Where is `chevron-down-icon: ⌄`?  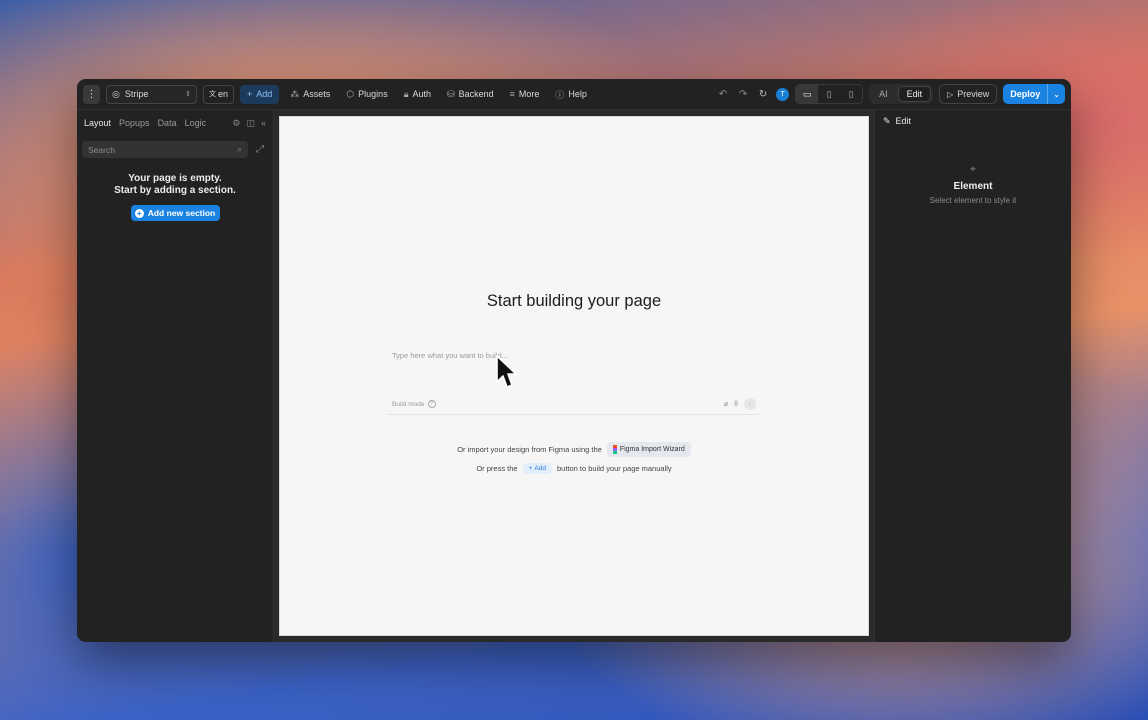
chevron-down-icon: ⌄ is located at coordinates (1056, 94).